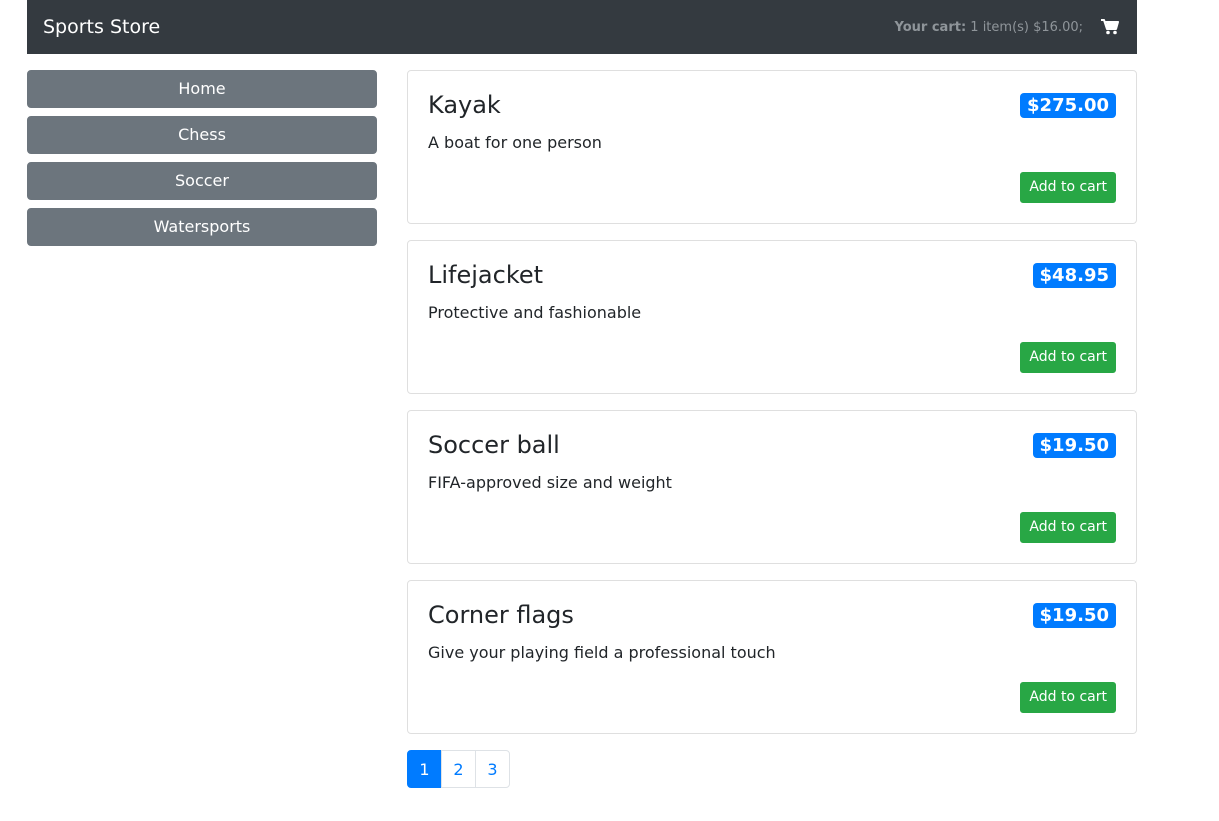  Describe the element at coordinates (515, 142) in the screenshot. I see `product-description: A boat for one person` at that location.